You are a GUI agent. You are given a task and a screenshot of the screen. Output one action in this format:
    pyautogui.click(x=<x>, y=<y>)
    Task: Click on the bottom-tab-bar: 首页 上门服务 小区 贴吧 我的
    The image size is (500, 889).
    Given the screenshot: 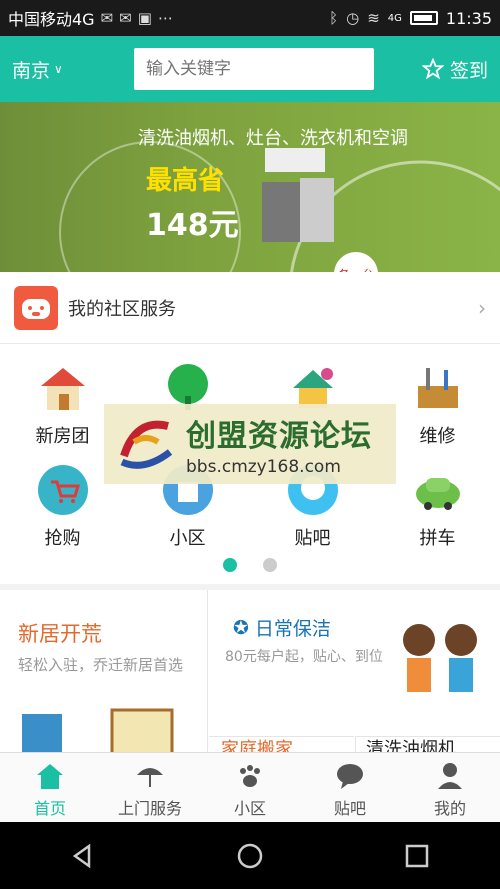 What is the action you would take?
    pyautogui.click(x=250, y=787)
    